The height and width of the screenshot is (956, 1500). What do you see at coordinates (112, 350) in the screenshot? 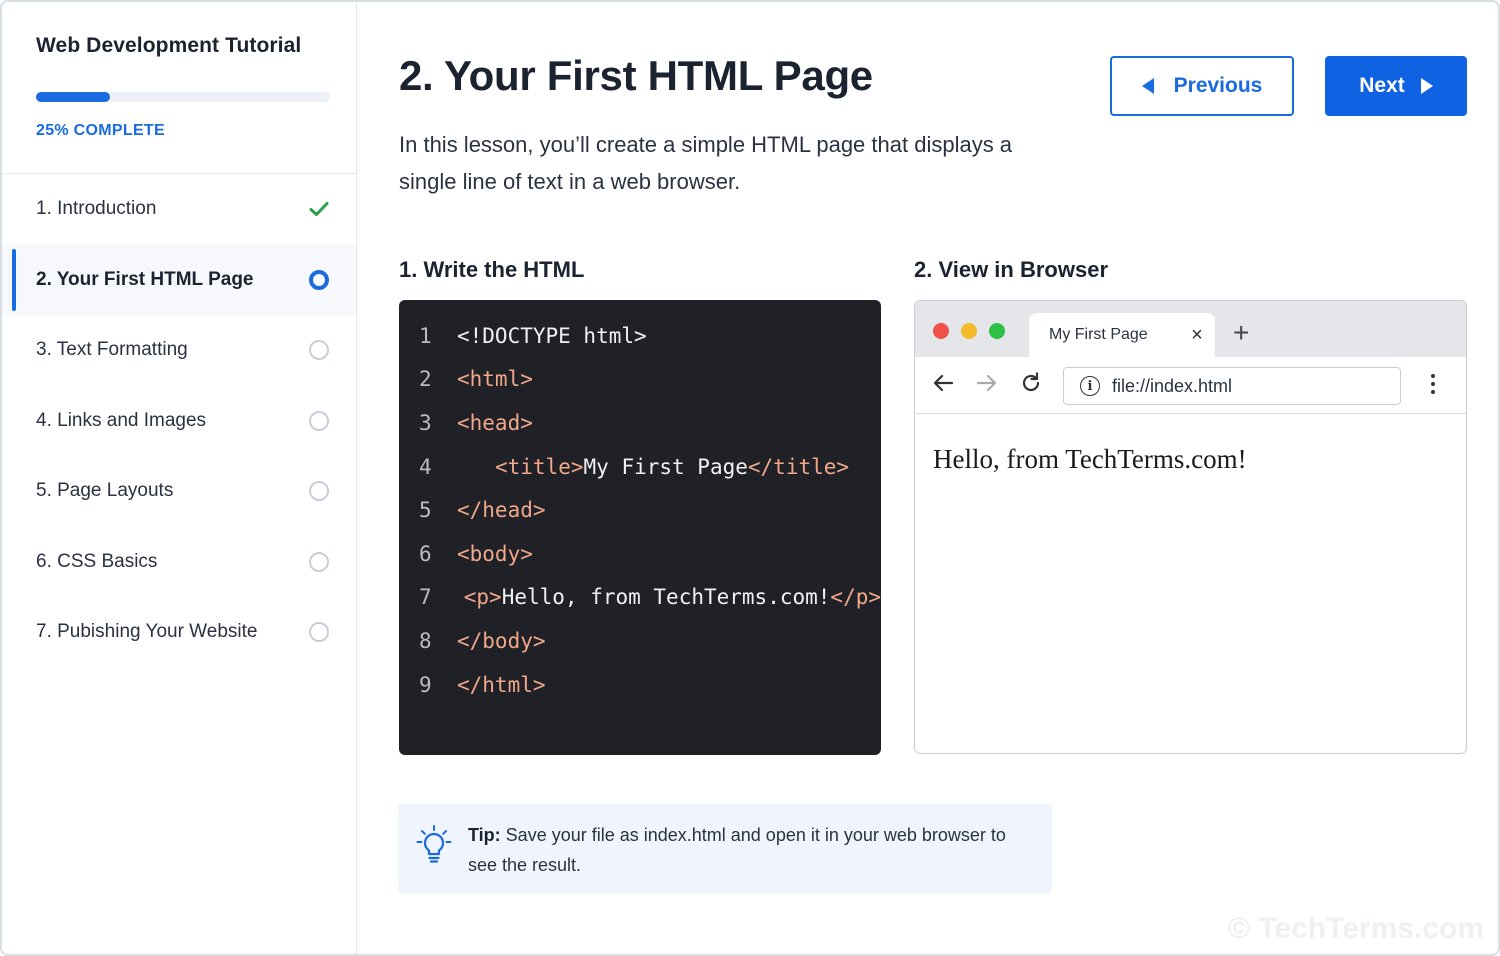
I see `lesson-label: 3. Text Formatting` at bounding box center [112, 350].